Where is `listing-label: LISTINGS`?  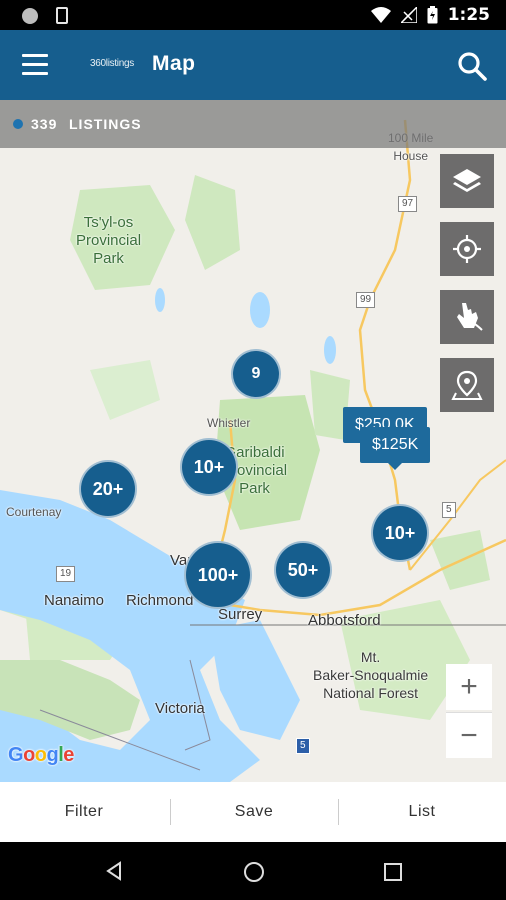
listing-label: LISTINGS is located at coordinates (105, 124).